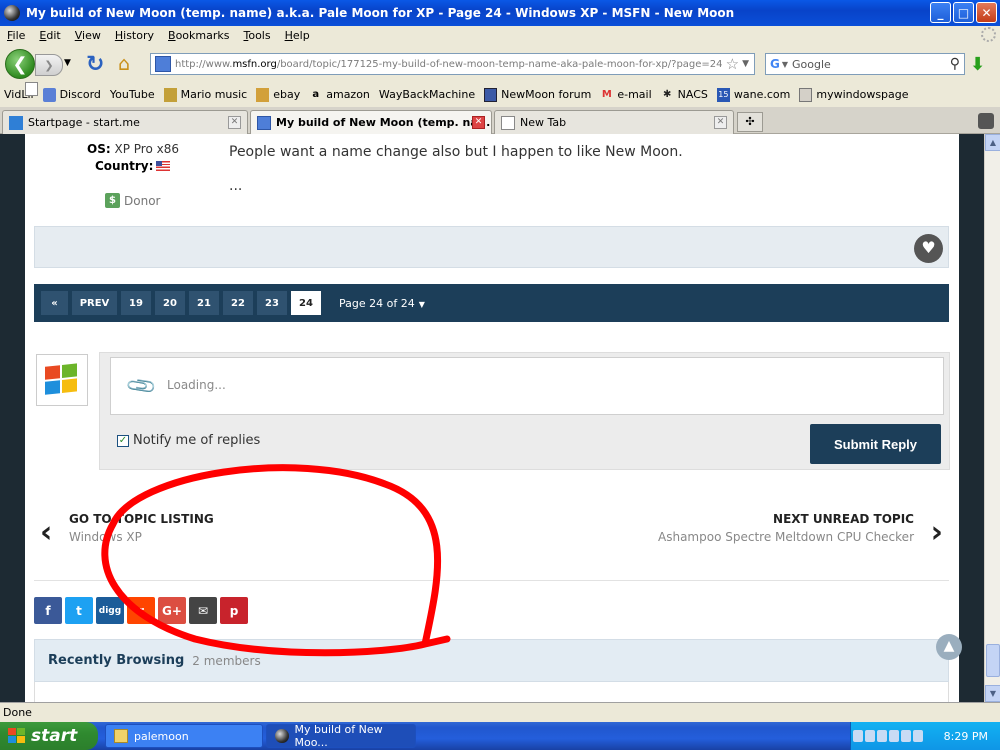 The image size is (1000, 750). What do you see at coordinates (937, 532) in the screenshot?
I see `chevron-right-icon: ›` at bounding box center [937, 532].